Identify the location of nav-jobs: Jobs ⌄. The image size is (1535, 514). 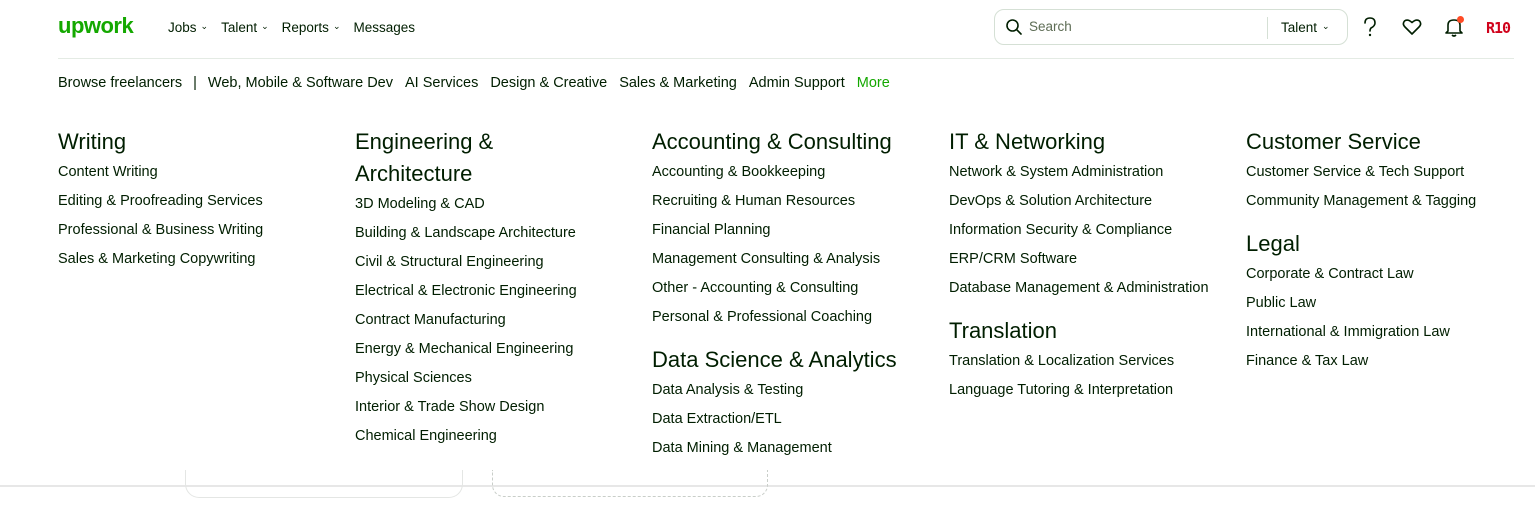
(188, 27).